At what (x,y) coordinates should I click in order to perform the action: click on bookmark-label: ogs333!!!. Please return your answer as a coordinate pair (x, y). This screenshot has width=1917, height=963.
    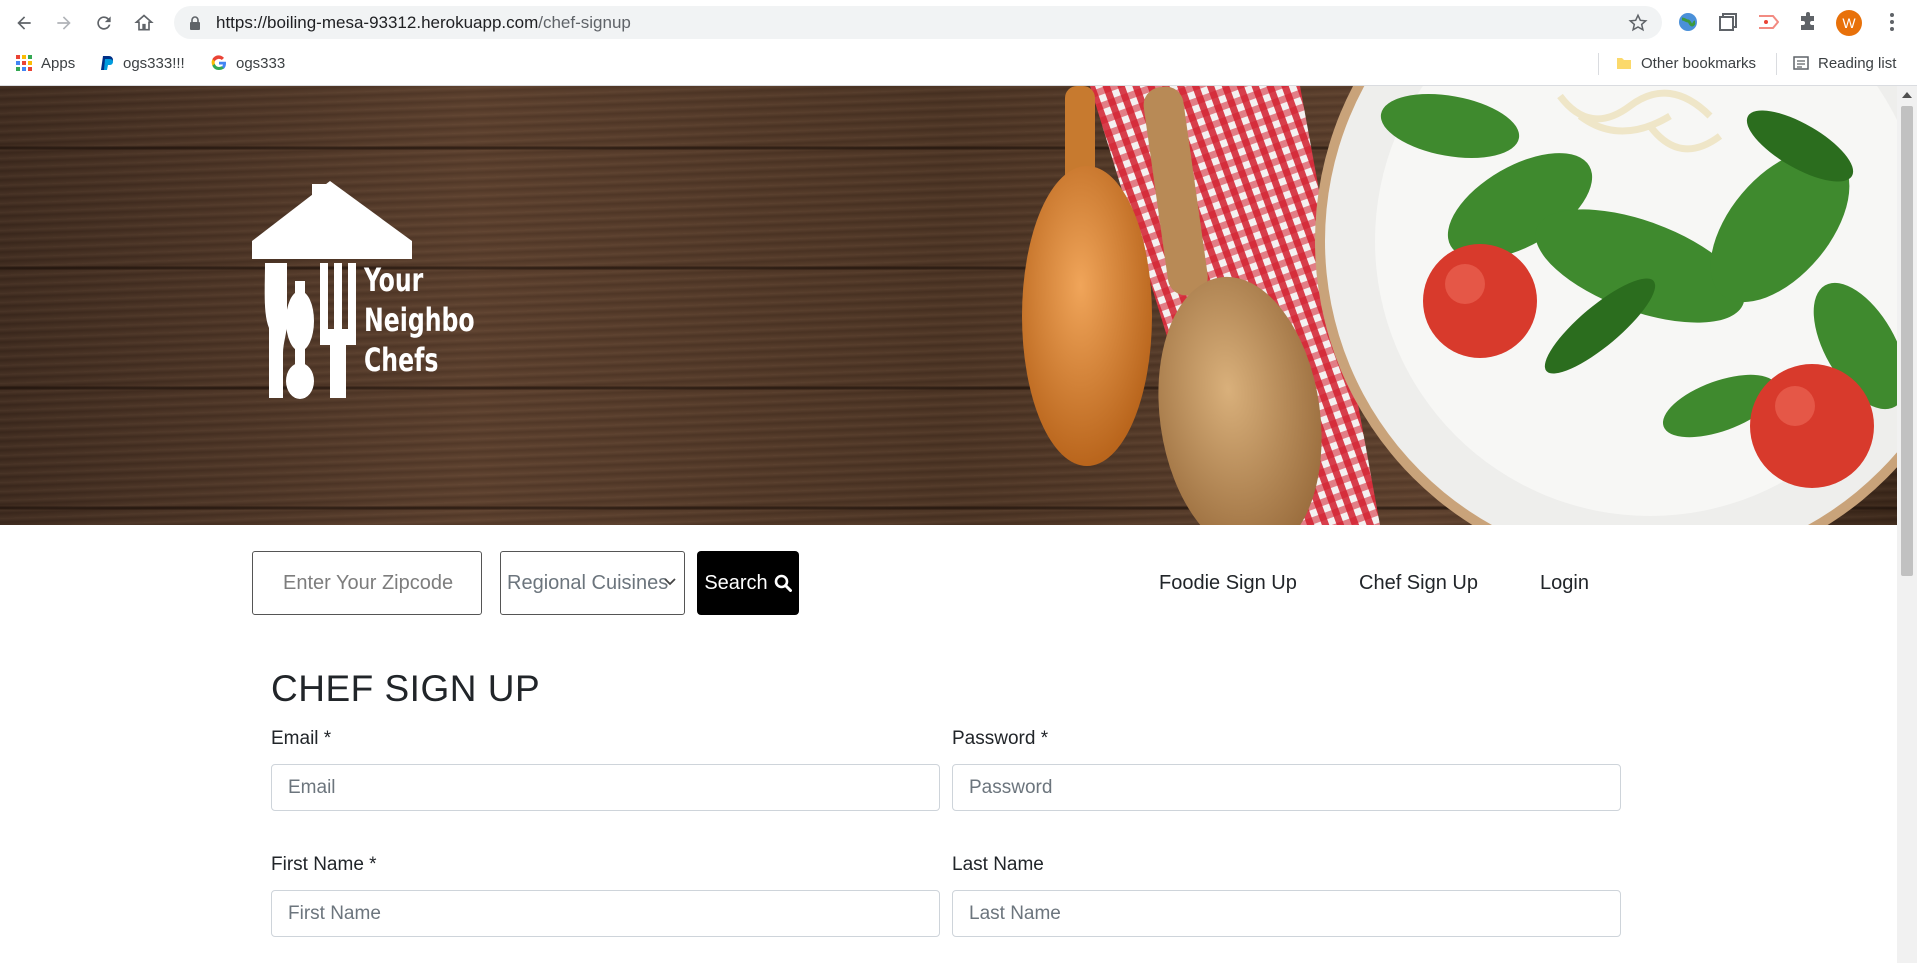
    Looking at the image, I should click on (154, 63).